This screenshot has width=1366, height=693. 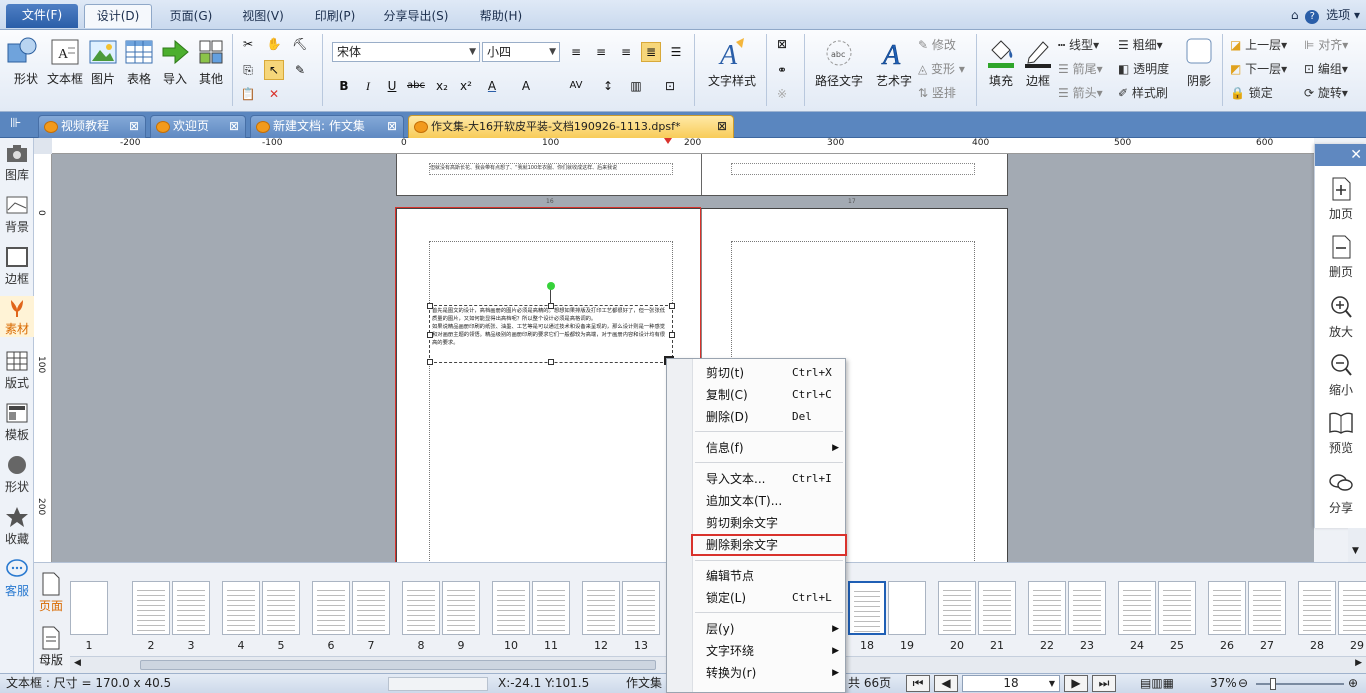 What do you see at coordinates (1340, 433) in the screenshot?
I see `preview-button: 预览` at bounding box center [1340, 433].